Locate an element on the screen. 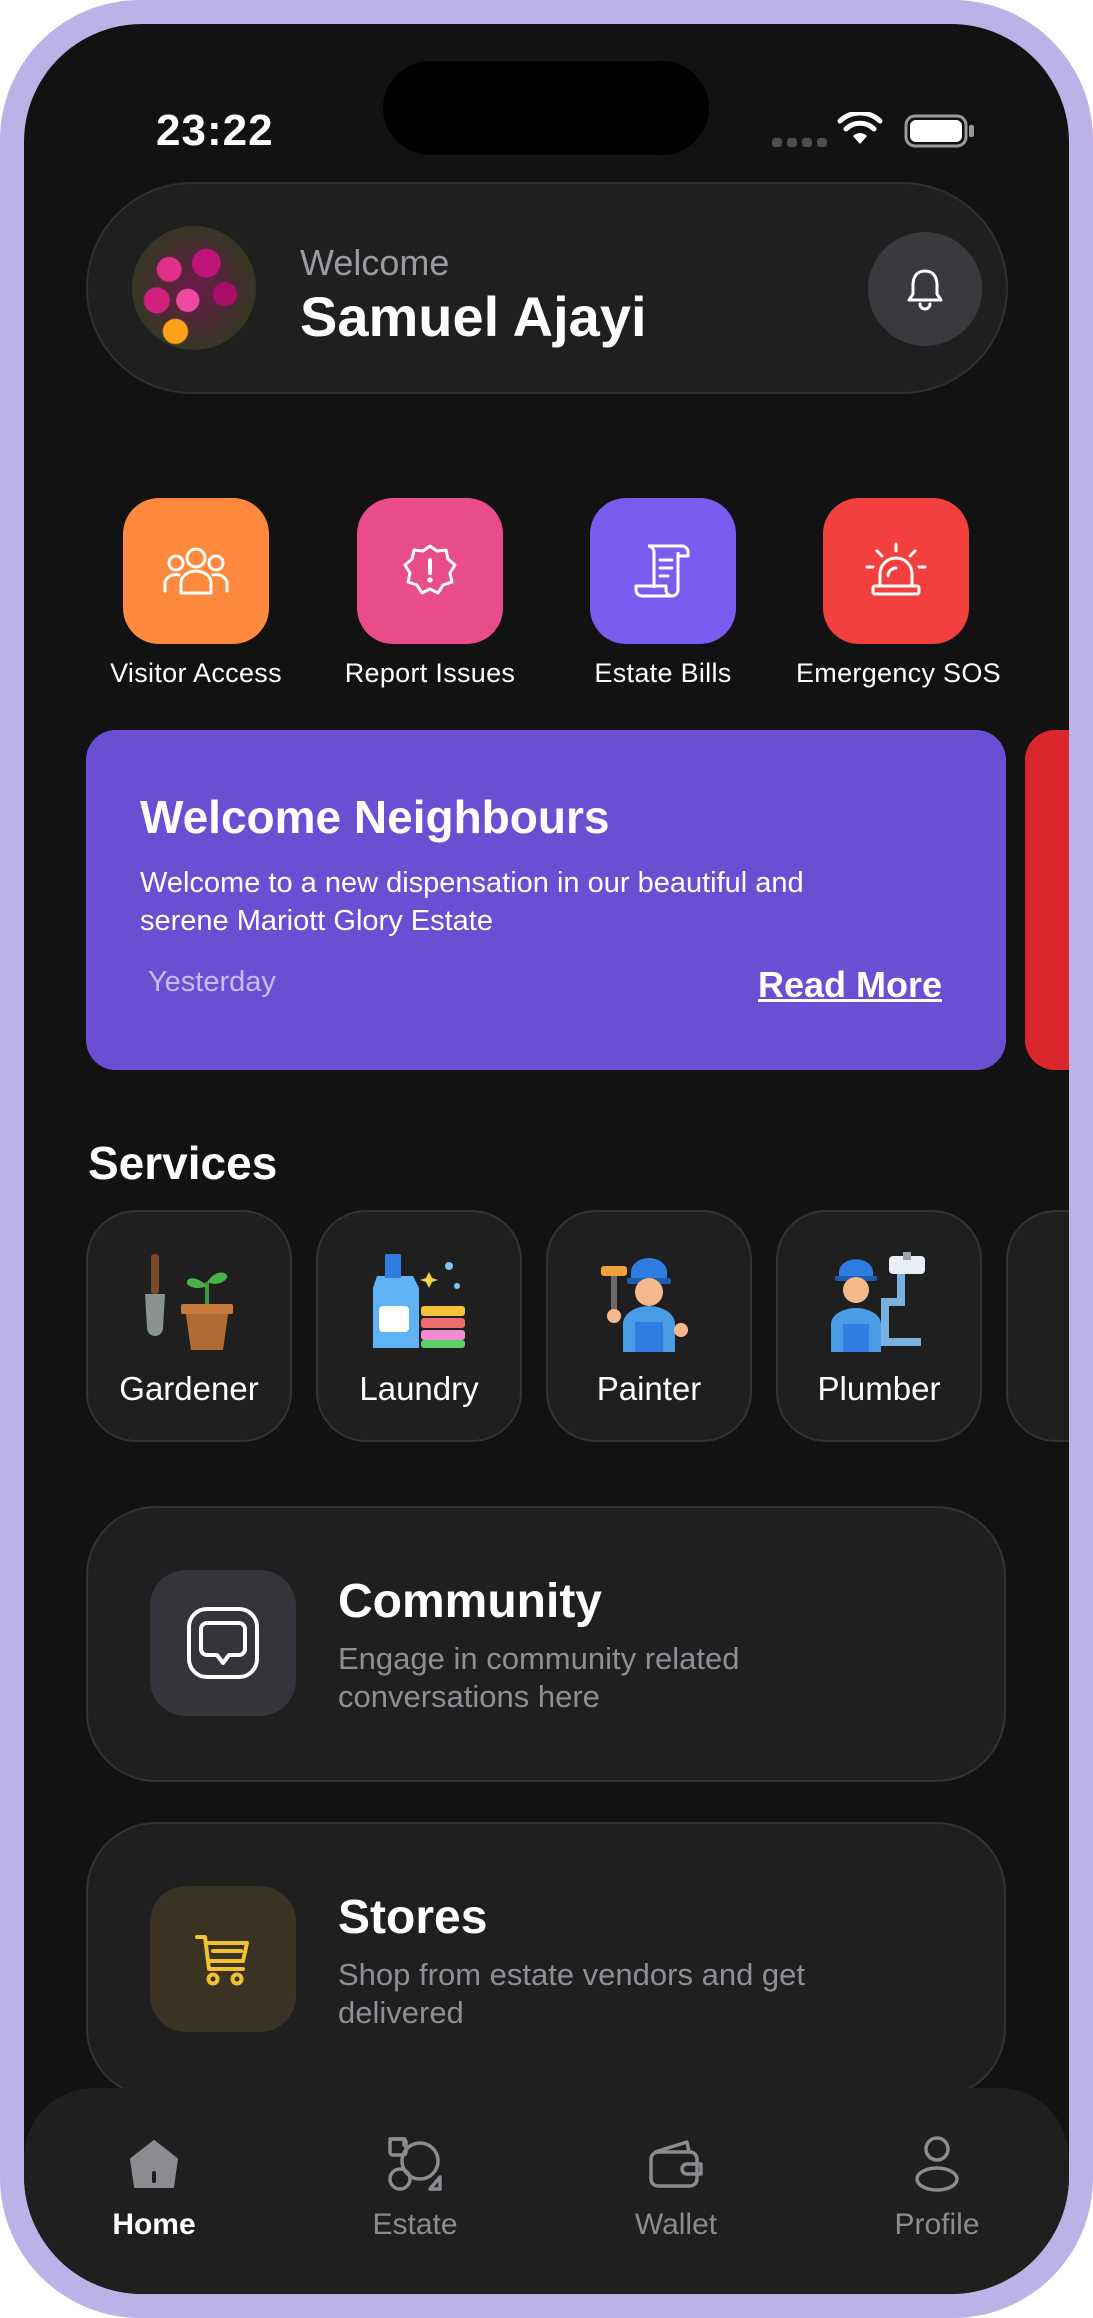  service-label: Painter is located at coordinates (649, 1388).